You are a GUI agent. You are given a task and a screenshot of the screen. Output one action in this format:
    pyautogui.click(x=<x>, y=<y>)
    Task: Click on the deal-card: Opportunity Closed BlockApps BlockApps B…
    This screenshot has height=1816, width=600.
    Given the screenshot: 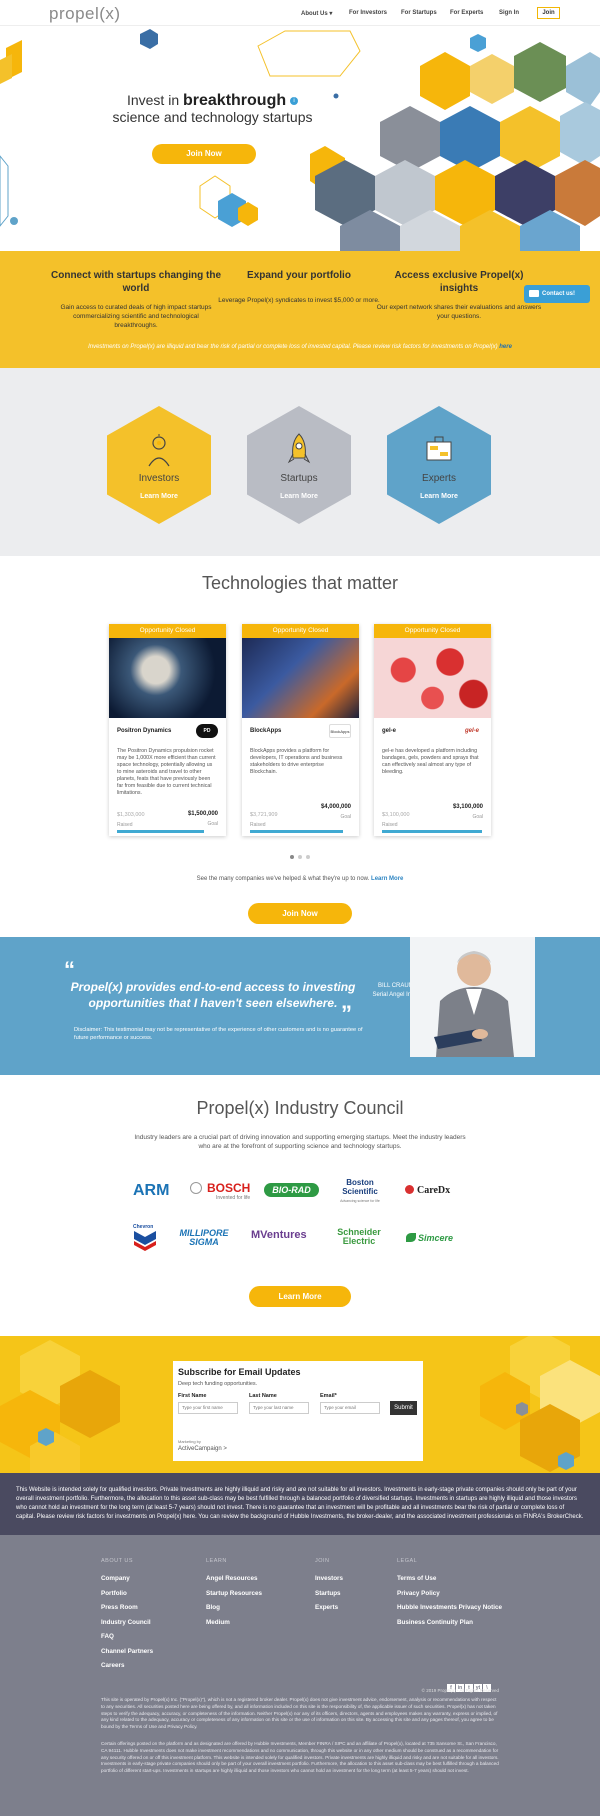 What is the action you would take?
    pyautogui.click(x=300, y=730)
    